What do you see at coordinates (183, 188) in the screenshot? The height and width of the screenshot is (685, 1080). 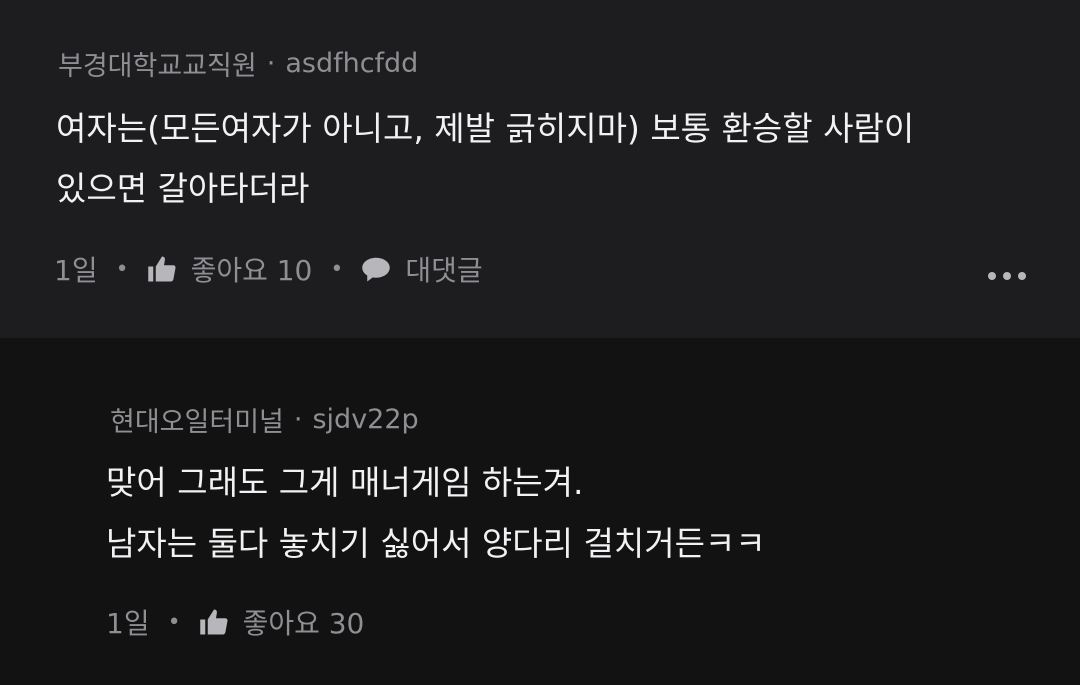 I see `comment-text-line: 있으면 갈아타더라` at bounding box center [183, 188].